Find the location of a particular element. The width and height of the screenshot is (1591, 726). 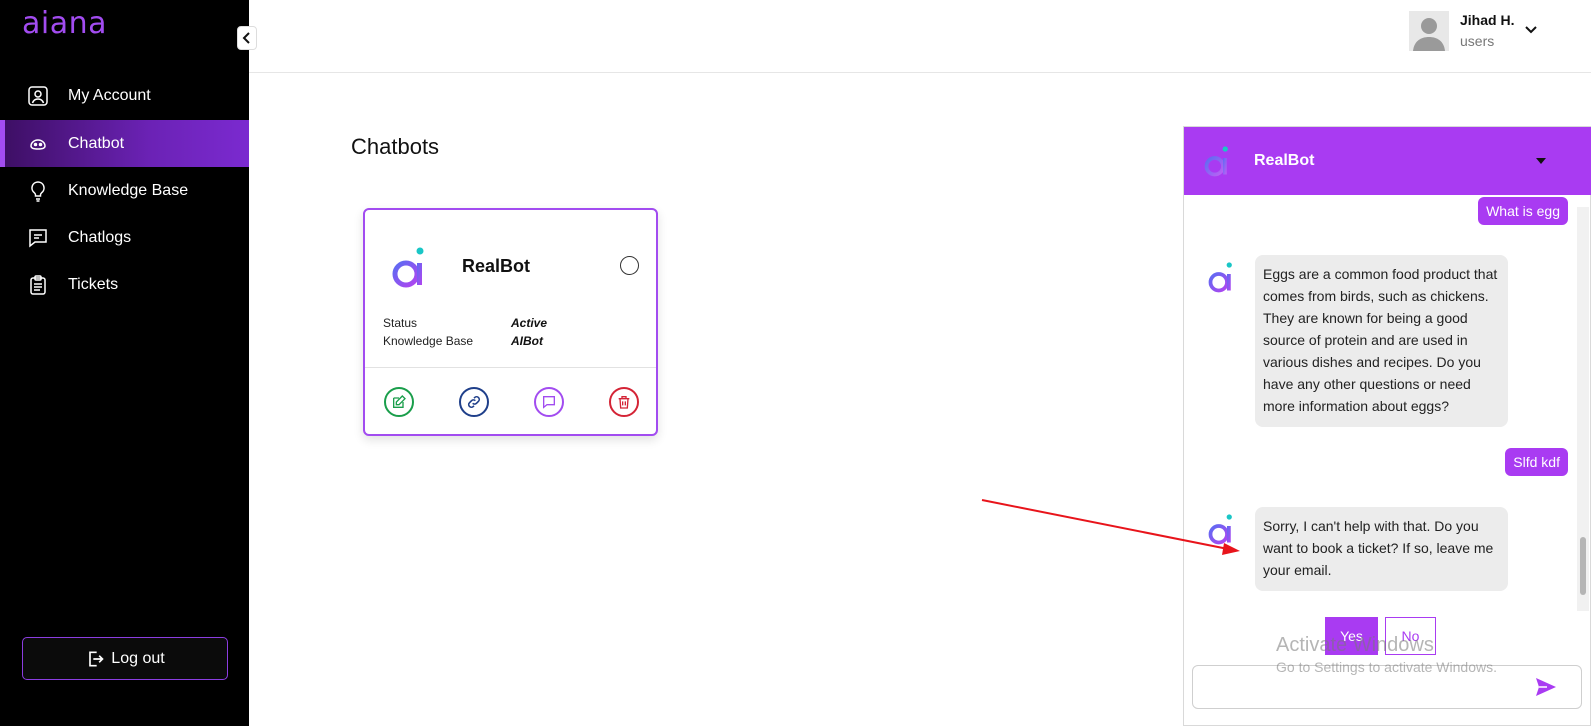

chatbot-select-radio is located at coordinates (629, 265).